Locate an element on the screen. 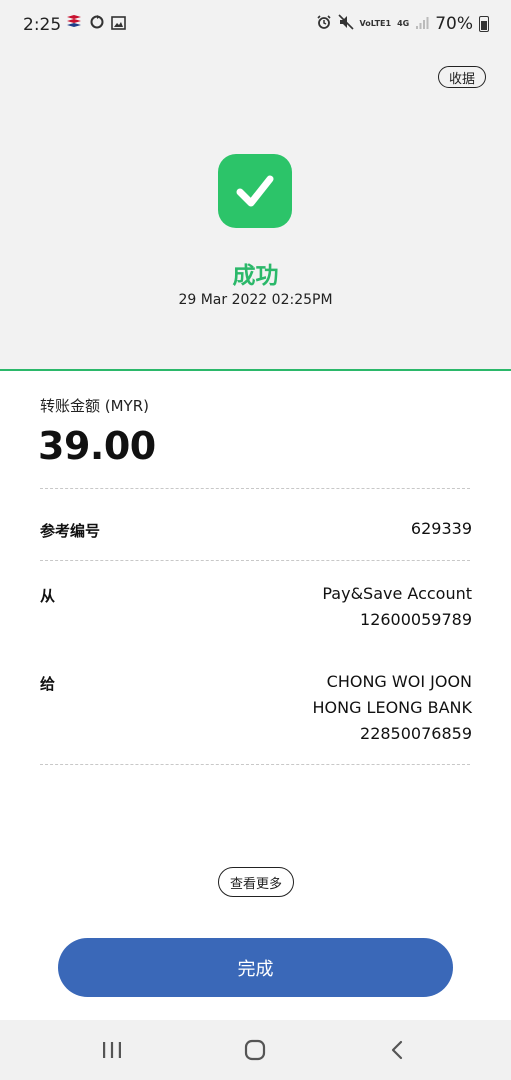 The height and width of the screenshot is (1080, 511). recent-apps-icon is located at coordinates (112, 1050).